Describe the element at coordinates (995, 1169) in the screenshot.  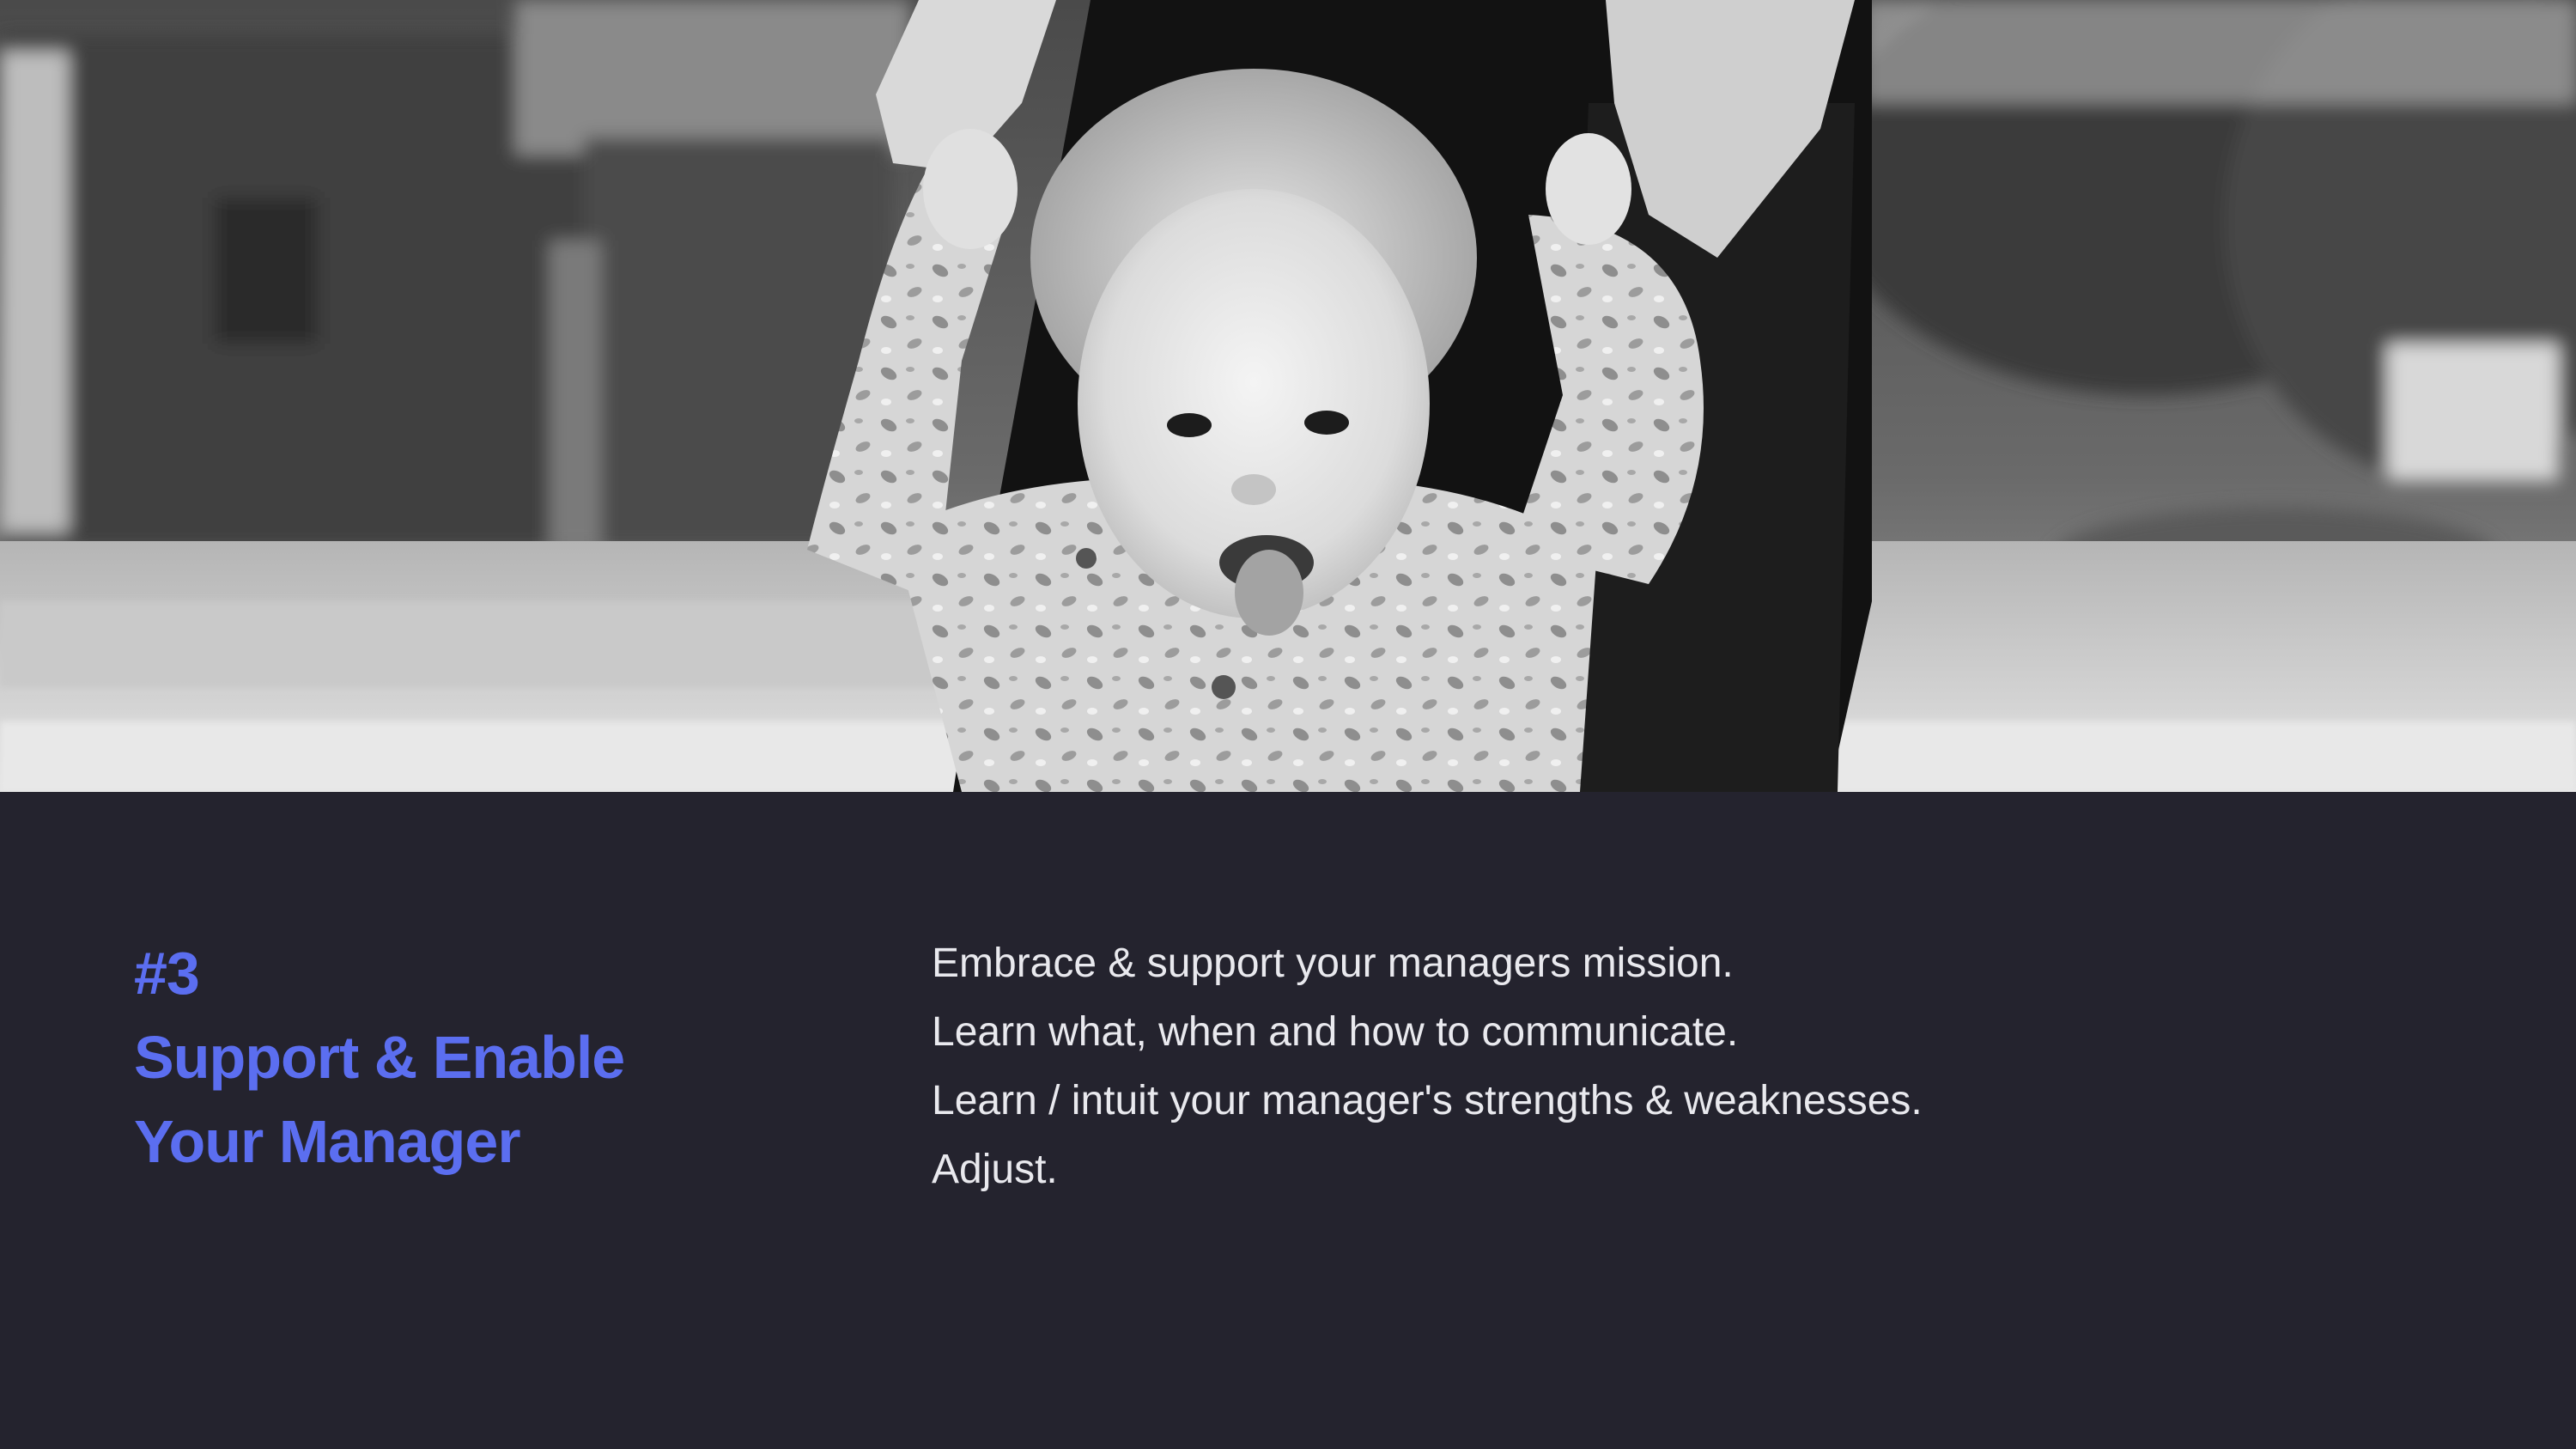
I see `body-line: Adjust.` at that location.